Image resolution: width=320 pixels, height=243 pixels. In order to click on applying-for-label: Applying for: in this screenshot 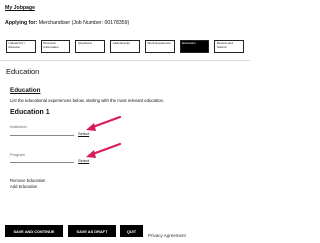, I will do `click(21, 23)`.